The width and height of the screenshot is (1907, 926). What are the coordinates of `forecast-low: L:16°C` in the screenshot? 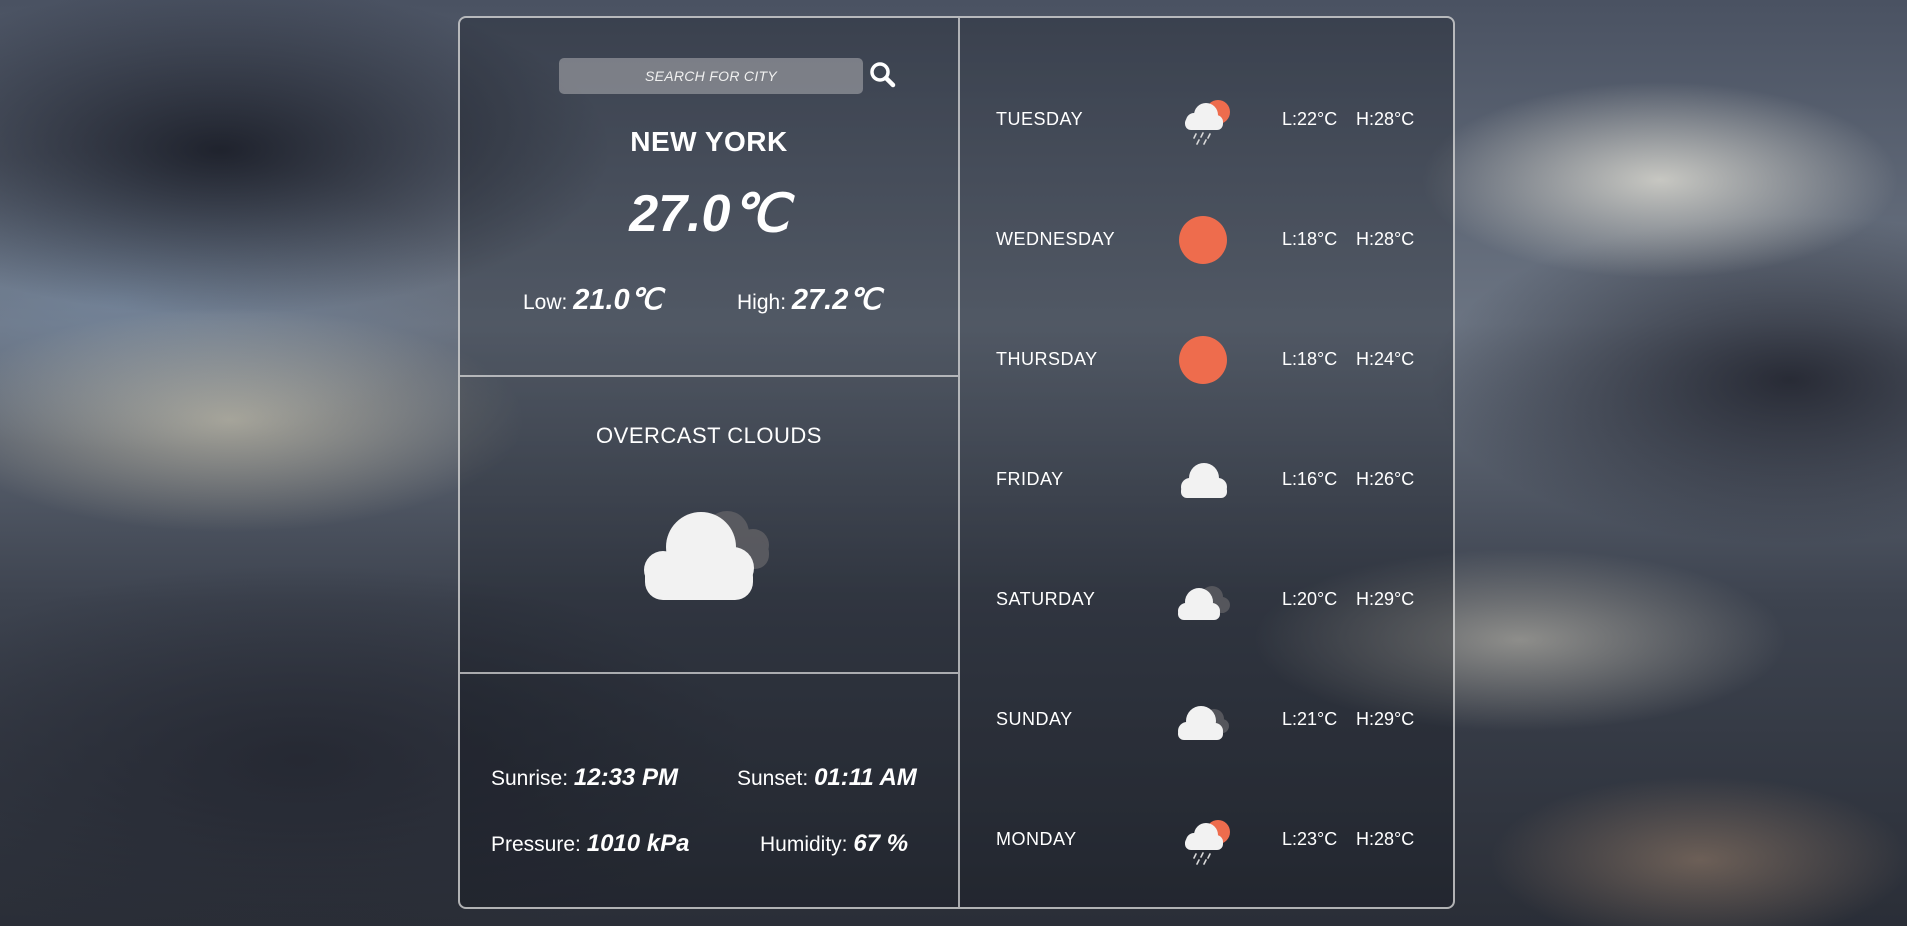 It's located at (1310, 479).